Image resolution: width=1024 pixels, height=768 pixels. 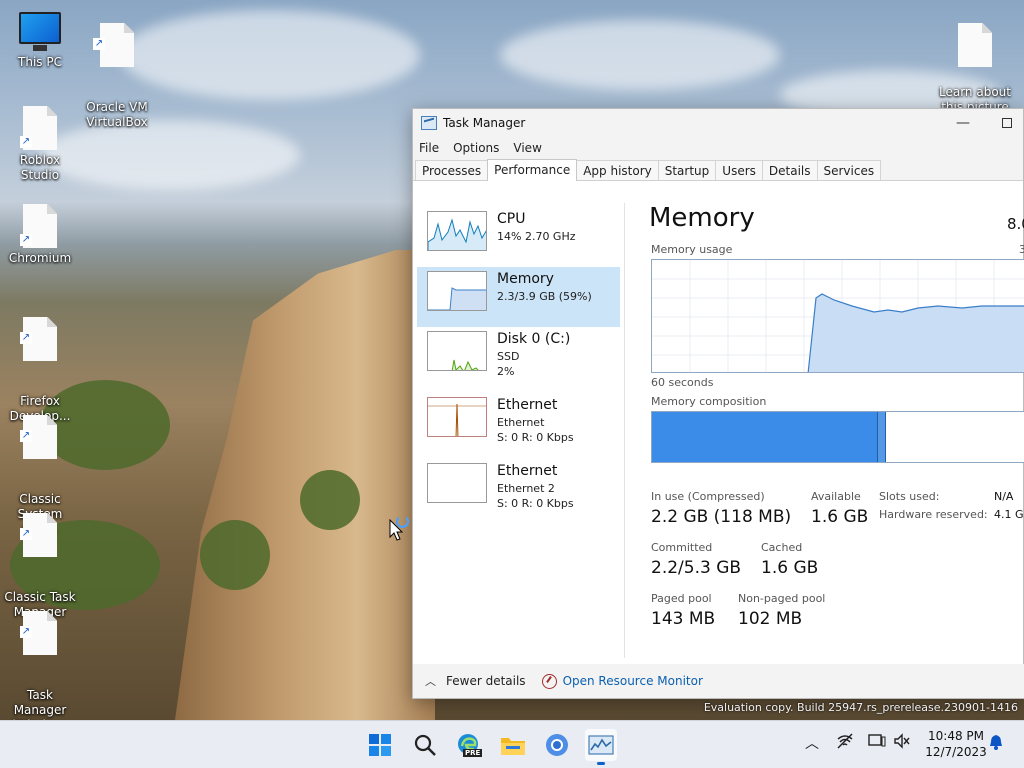 What do you see at coordinates (452, 170) in the screenshot?
I see `tab-processes: Processes` at bounding box center [452, 170].